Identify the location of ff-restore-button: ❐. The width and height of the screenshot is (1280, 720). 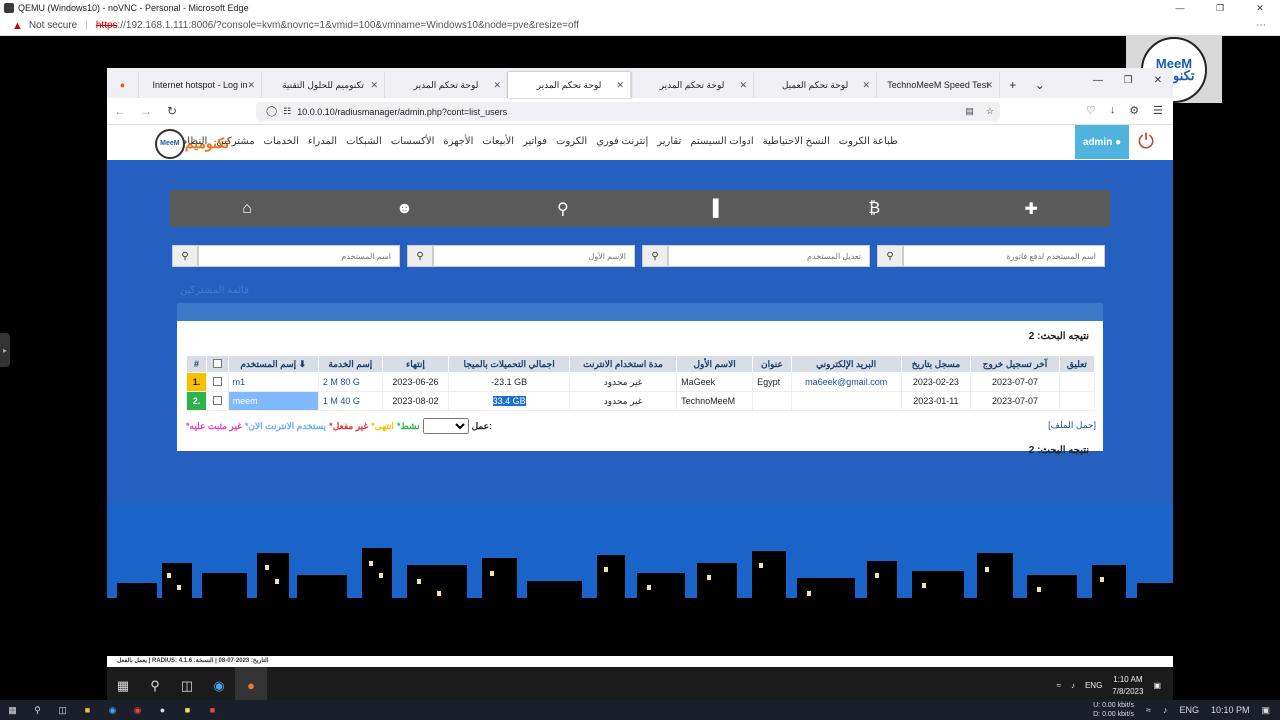
(1128, 80).